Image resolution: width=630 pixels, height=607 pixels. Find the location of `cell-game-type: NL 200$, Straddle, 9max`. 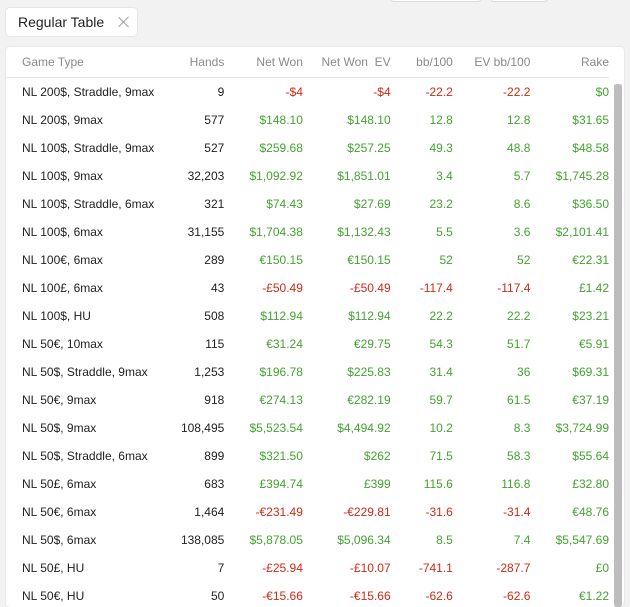

cell-game-type: NL 200$, Straddle, 9max is located at coordinates (88, 92).